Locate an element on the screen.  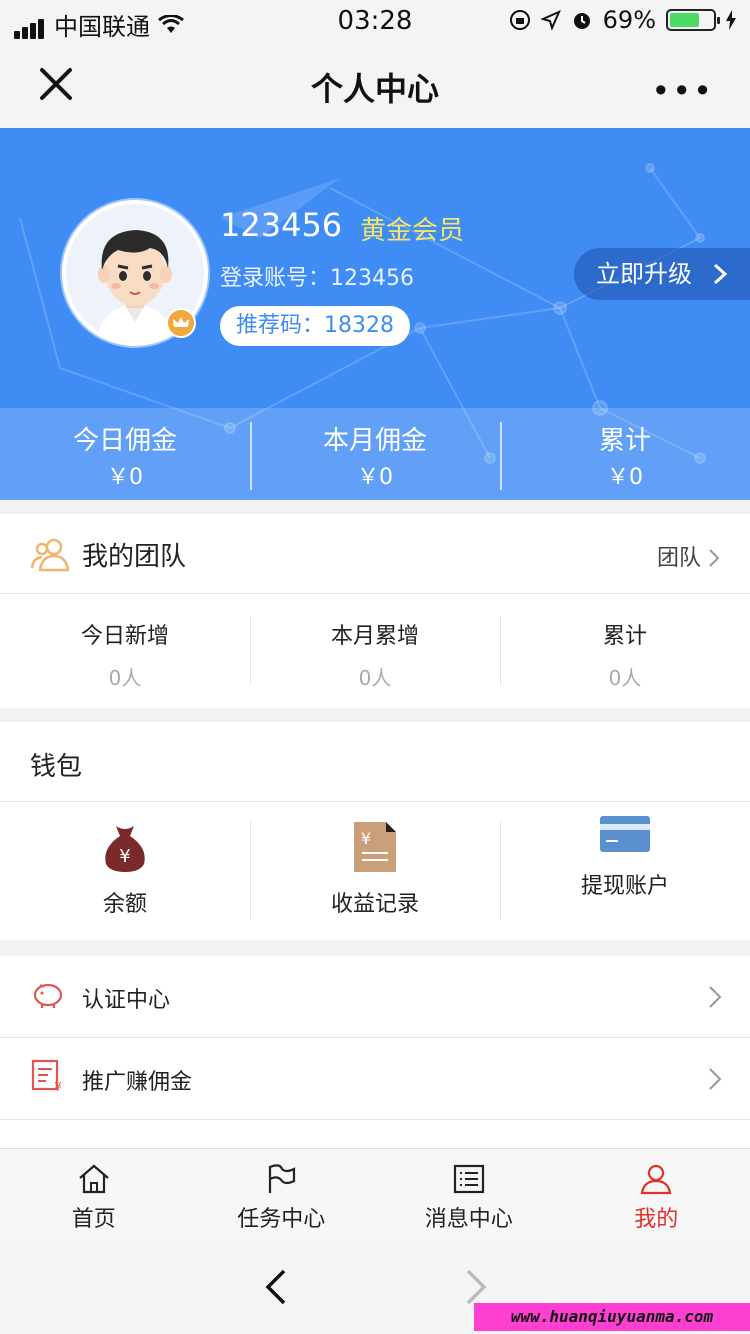
menu-list: 认证中心 ¥ 推广赚佣金 is located at coordinates (375, 1056).